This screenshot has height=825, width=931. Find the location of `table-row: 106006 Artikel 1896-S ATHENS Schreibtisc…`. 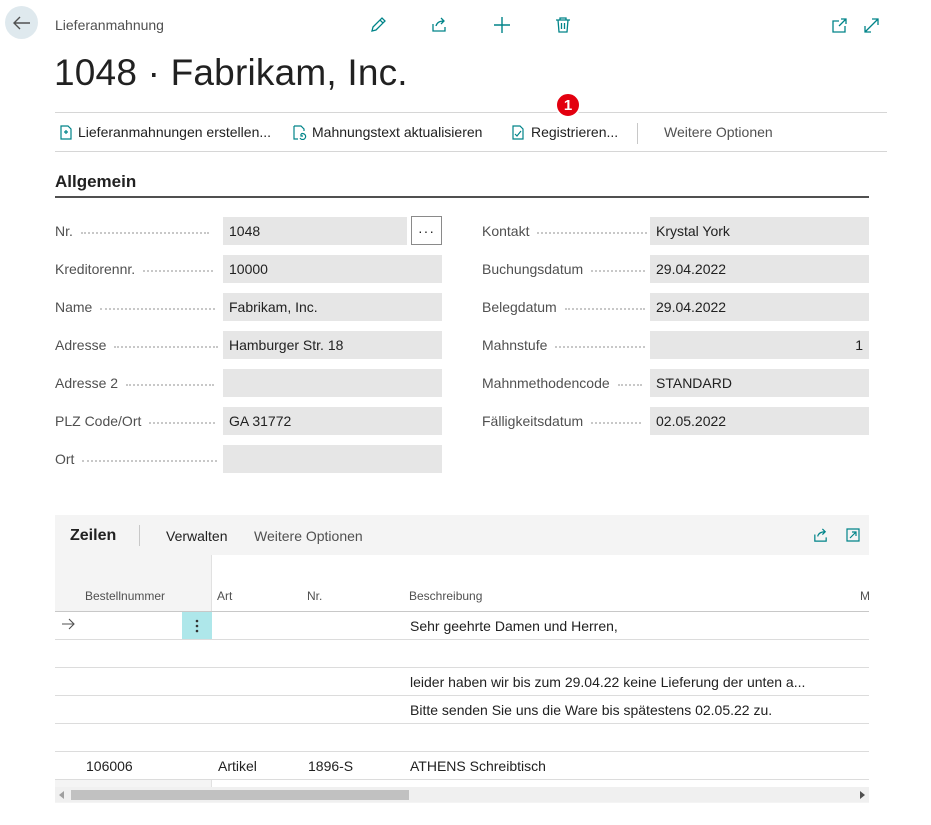

table-row: 106006 Artikel 1896-S ATHENS Schreibtisc… is located at coordinates (462, 766).